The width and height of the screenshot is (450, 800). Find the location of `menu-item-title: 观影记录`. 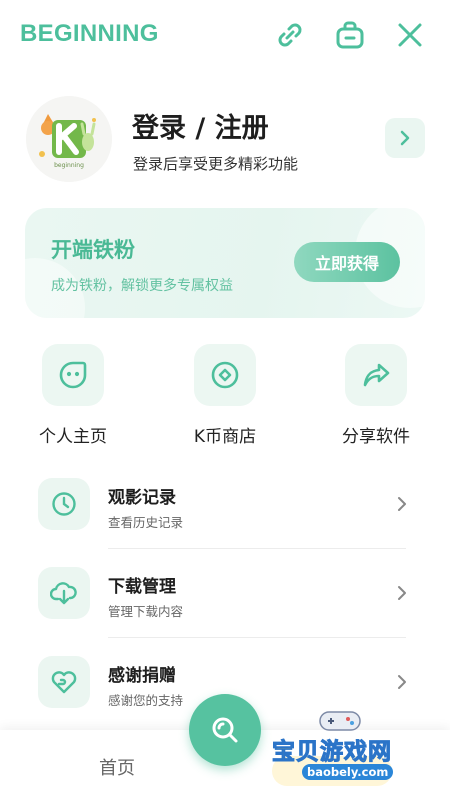

menu-item-title: 观影记录 is located at coordinates (142, 498).